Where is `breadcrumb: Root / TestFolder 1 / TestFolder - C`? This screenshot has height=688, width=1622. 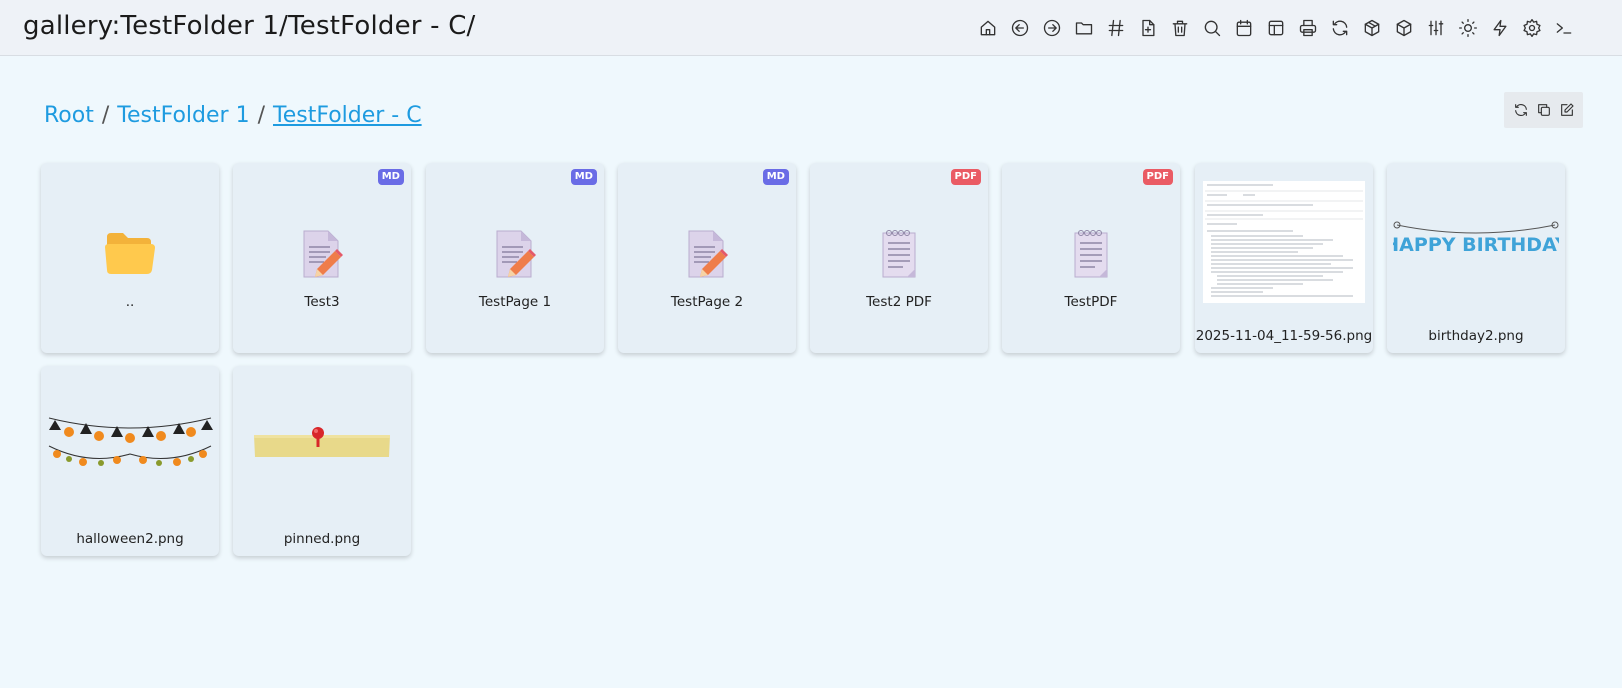
breadcrumb: Root / TestFolder 1 / TestFolder - C is located at coordinates (233, 115).